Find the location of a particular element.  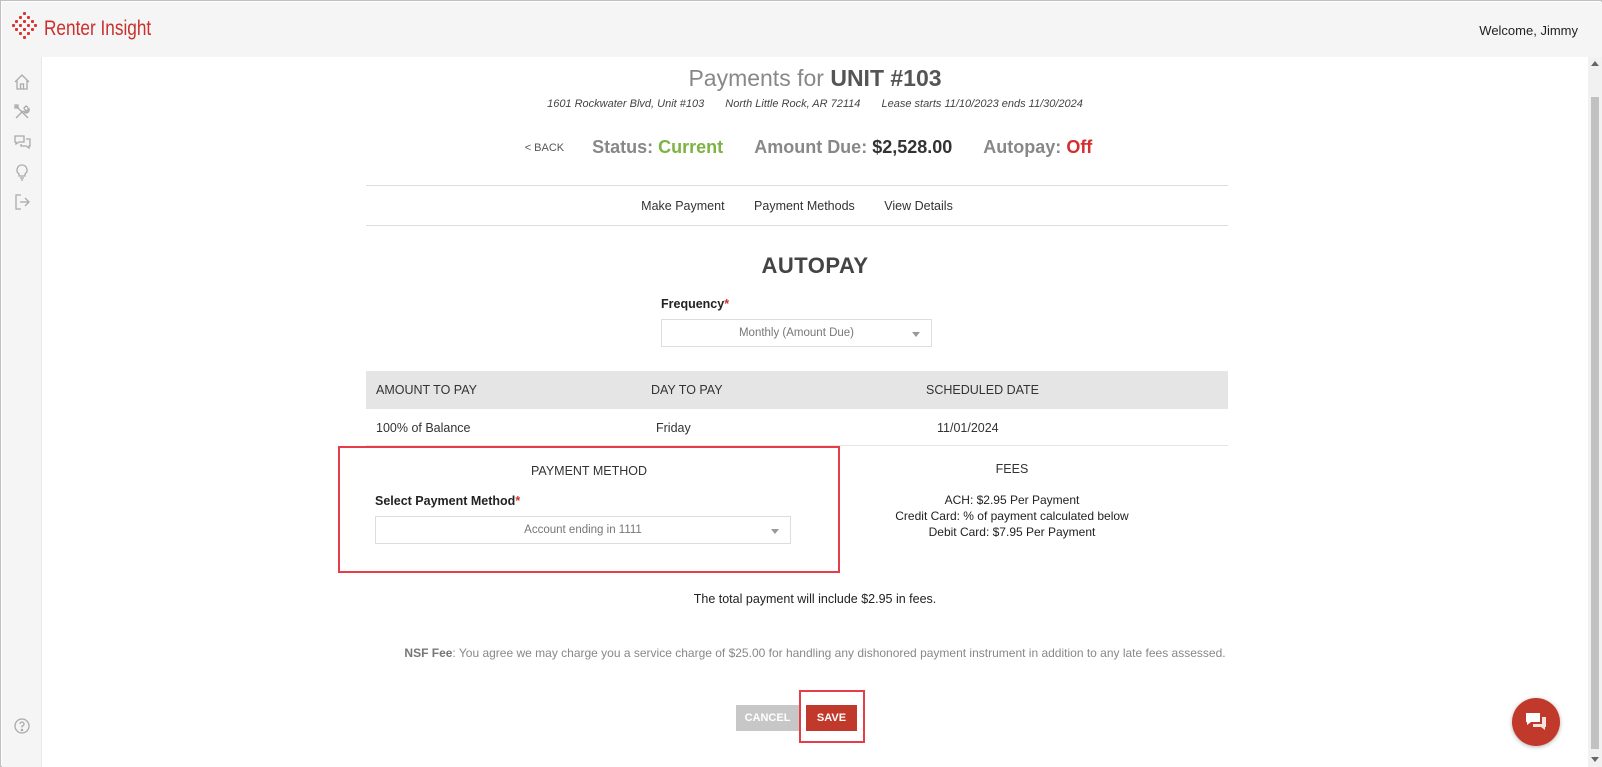

status-label: Status: is located at coordinates (623, 147).